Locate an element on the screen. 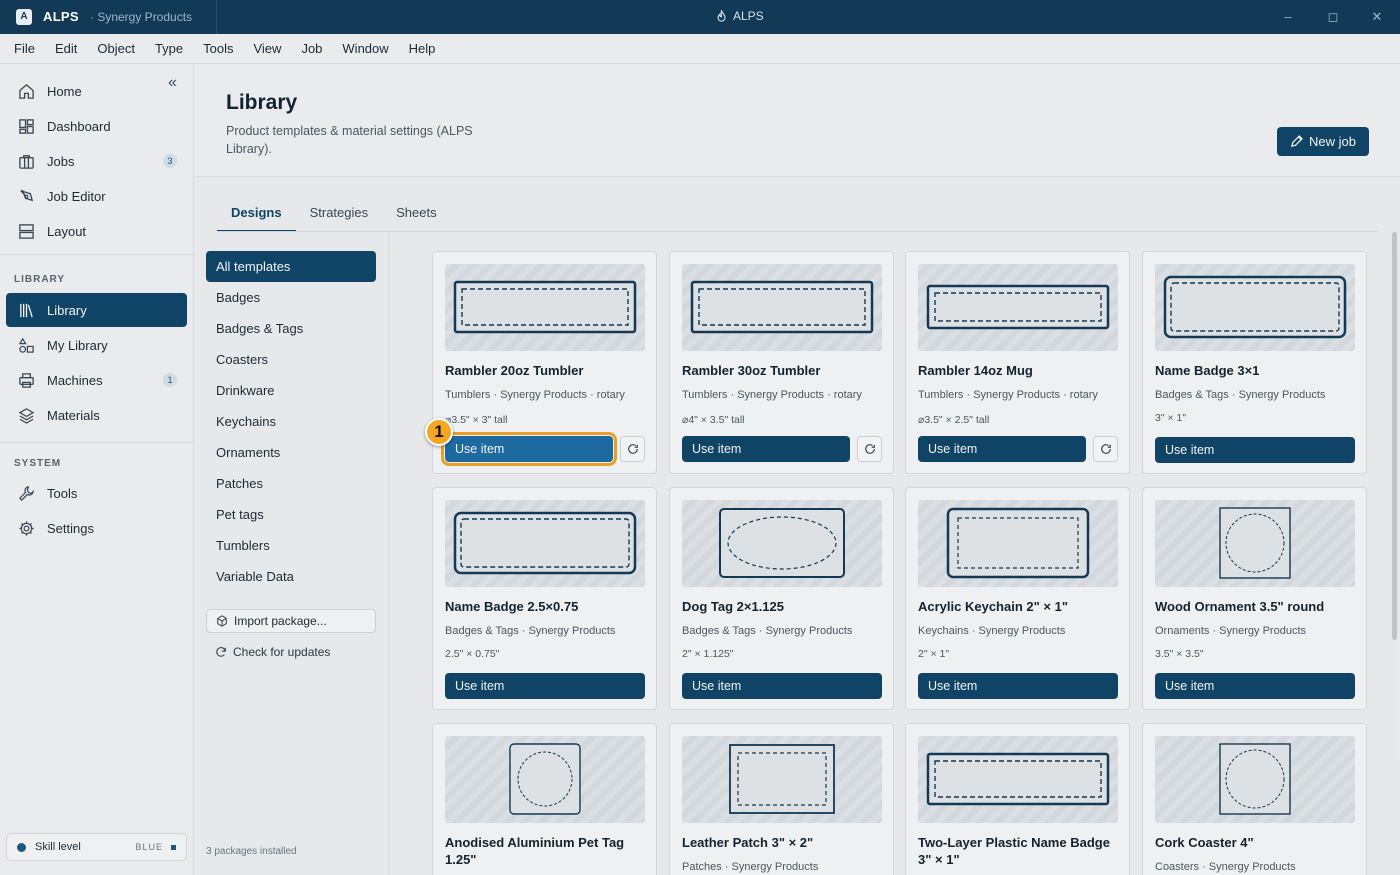  template-title: Name Badge 2.5×0.75 is located at coordinates (512, 606).